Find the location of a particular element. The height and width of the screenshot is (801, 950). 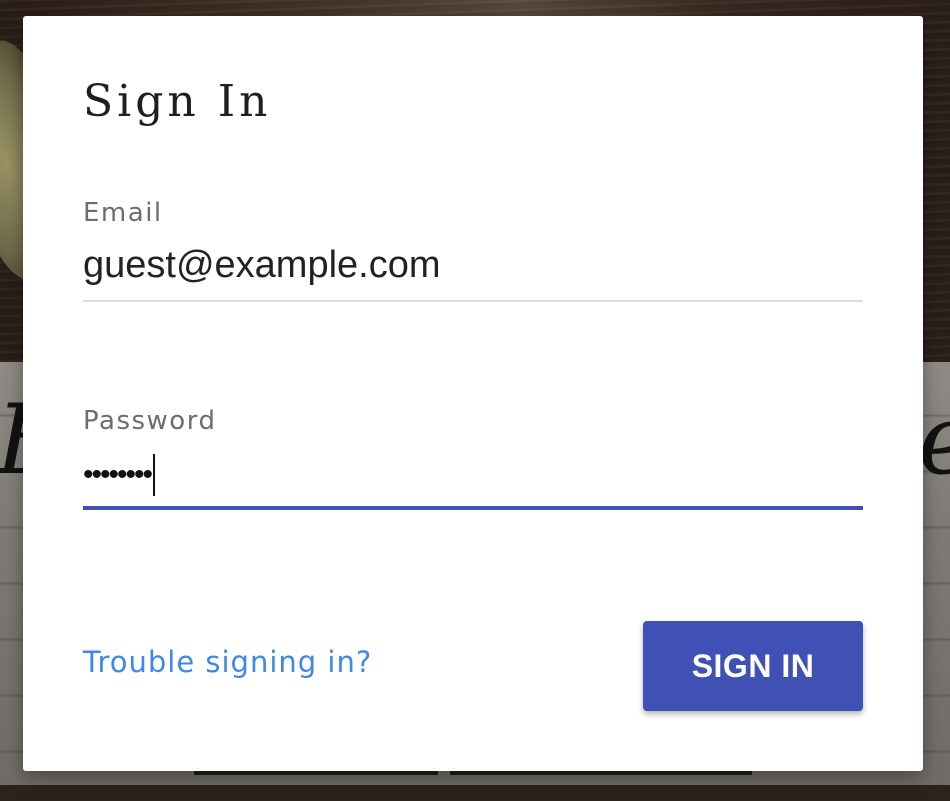

password-masked-value: •••••••• is located at coordinates (118, 474).